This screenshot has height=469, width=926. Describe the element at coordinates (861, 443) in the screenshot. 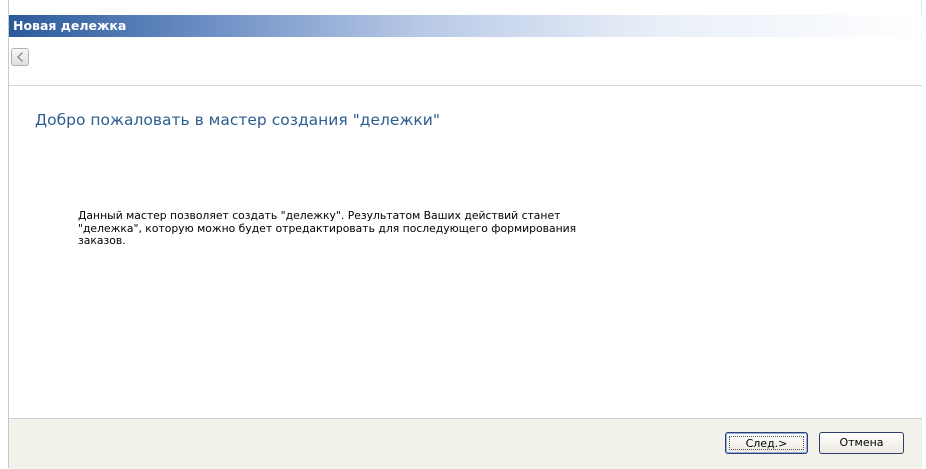

I see `cancel-button: Отмена` at that location.